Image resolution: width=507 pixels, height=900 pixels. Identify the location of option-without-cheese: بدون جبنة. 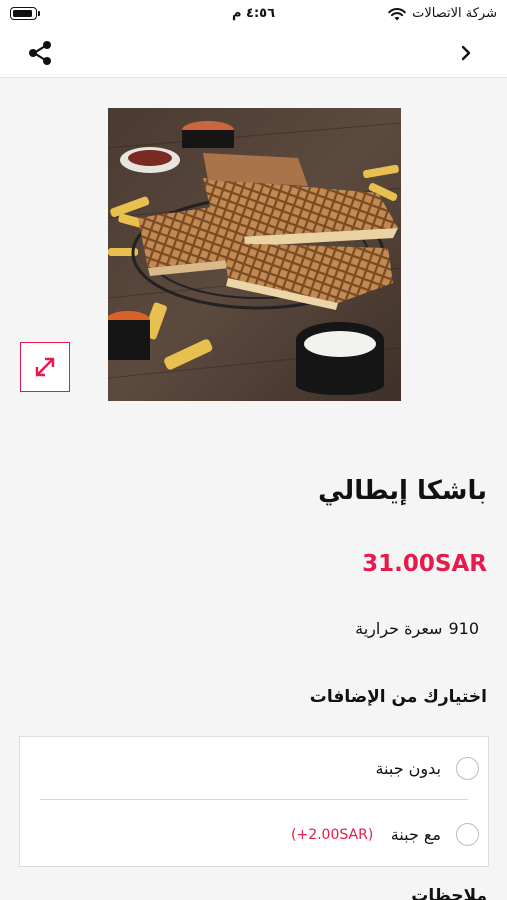
(254, 769).